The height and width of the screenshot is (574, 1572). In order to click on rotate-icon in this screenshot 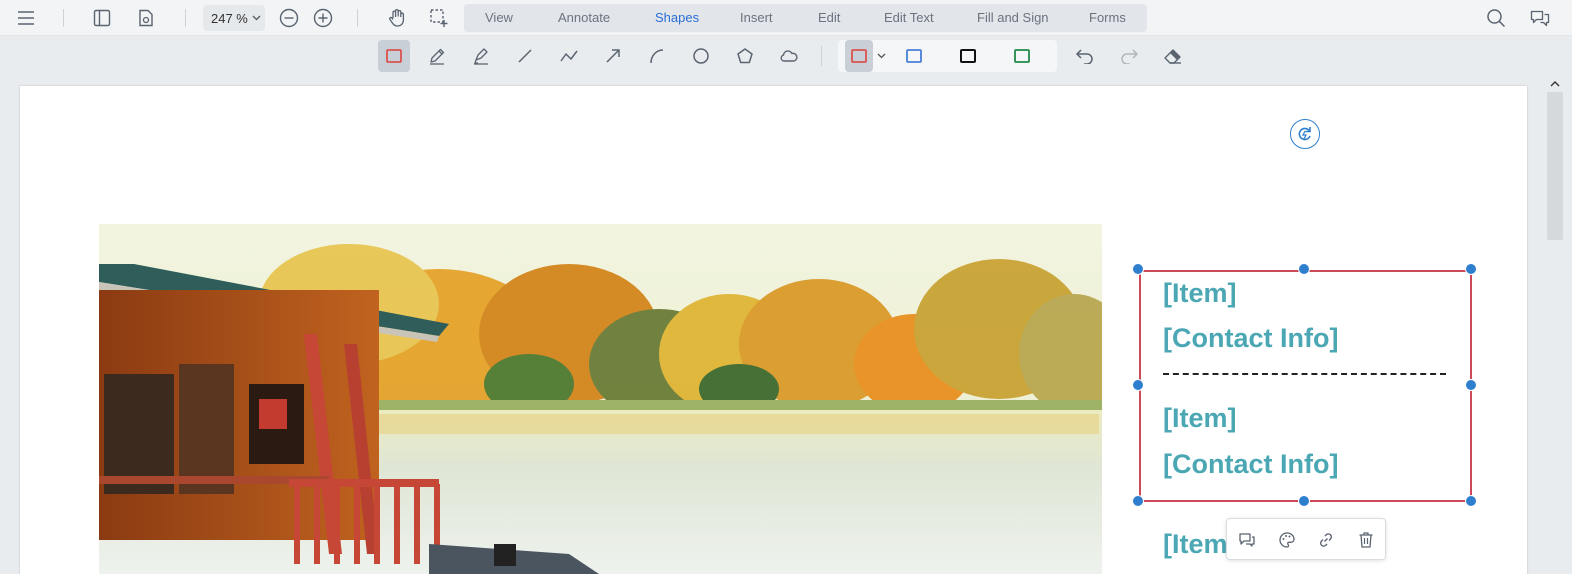, I will do `click(1304, 134)`.